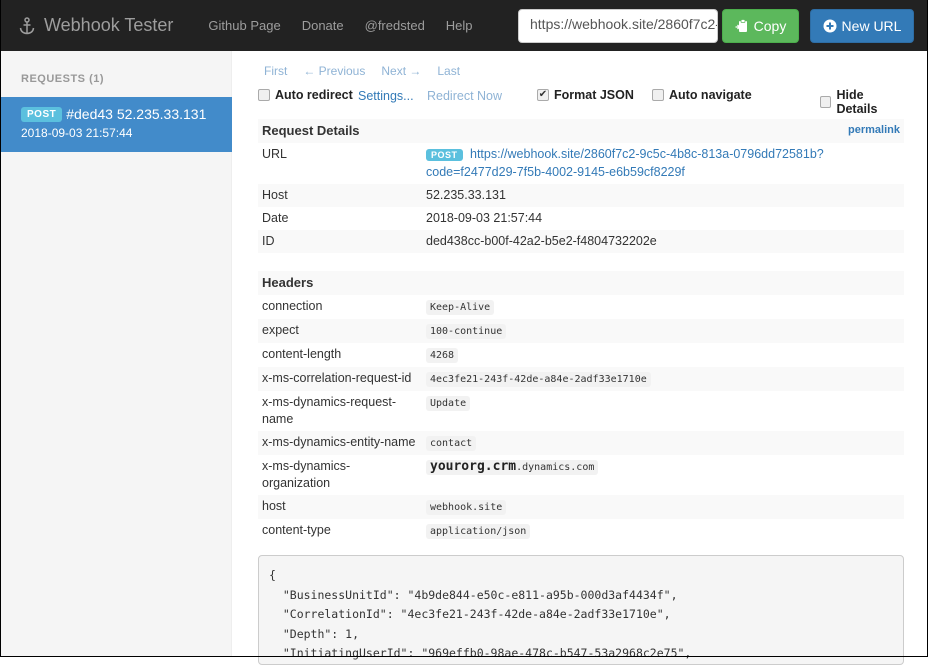 Image resolution: width=928 pixels, height=665 pixels. I want to click on format-json-checkbox: ✔ Format JSON, so click(585, 95).